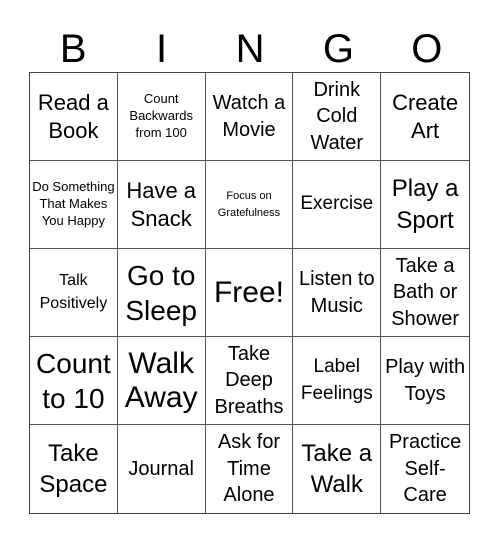  What do you see at coordinates (337, 469) in the screenshot?
I see `bingo-cell: Take a Walk` at bounding box center [337, 469].